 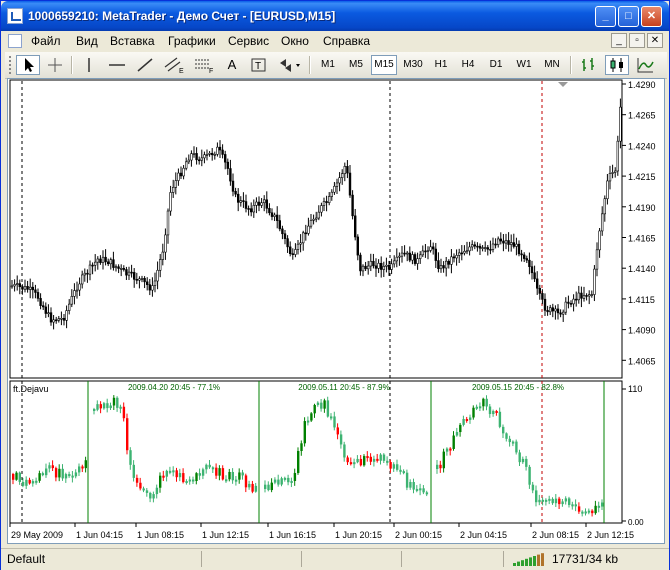 I want to click on cursor-tool-button, so click(x=28, y=65).